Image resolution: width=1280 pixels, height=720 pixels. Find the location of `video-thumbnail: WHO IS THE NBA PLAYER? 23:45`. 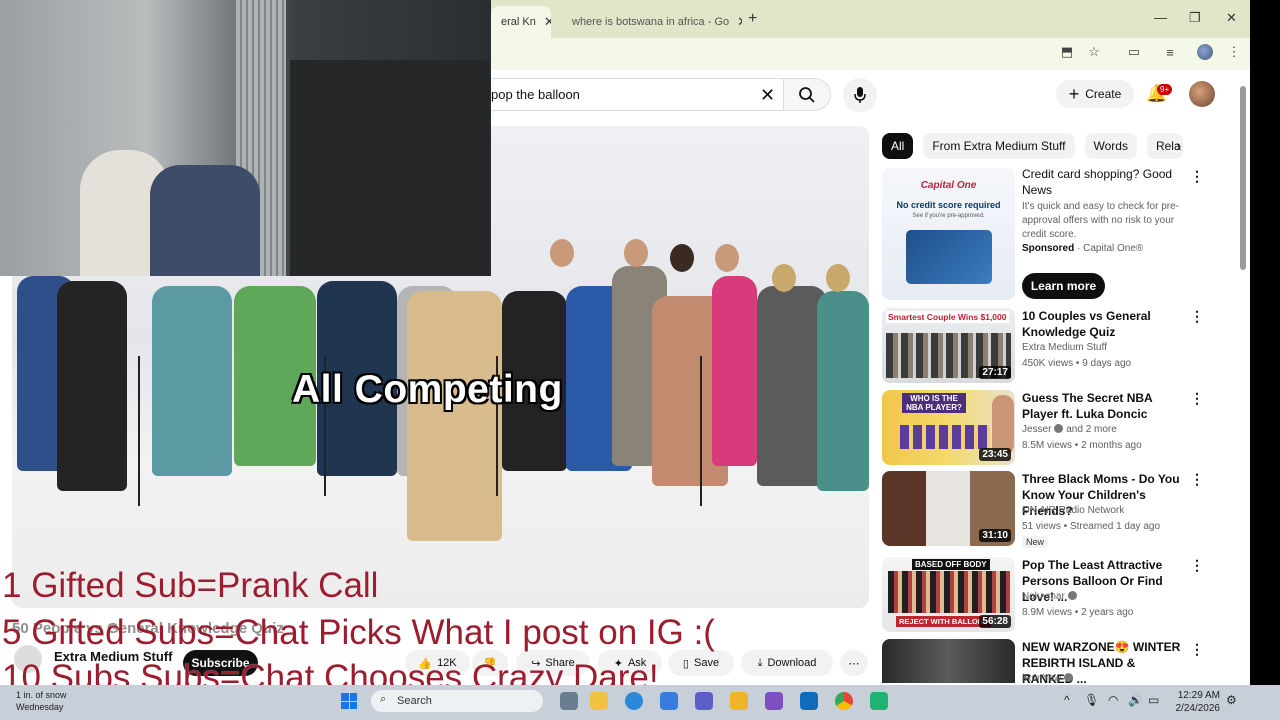

video-thumbnail: WHO IS THE NBA PLAYER? 23:45 is located at coordinates (948, 427).